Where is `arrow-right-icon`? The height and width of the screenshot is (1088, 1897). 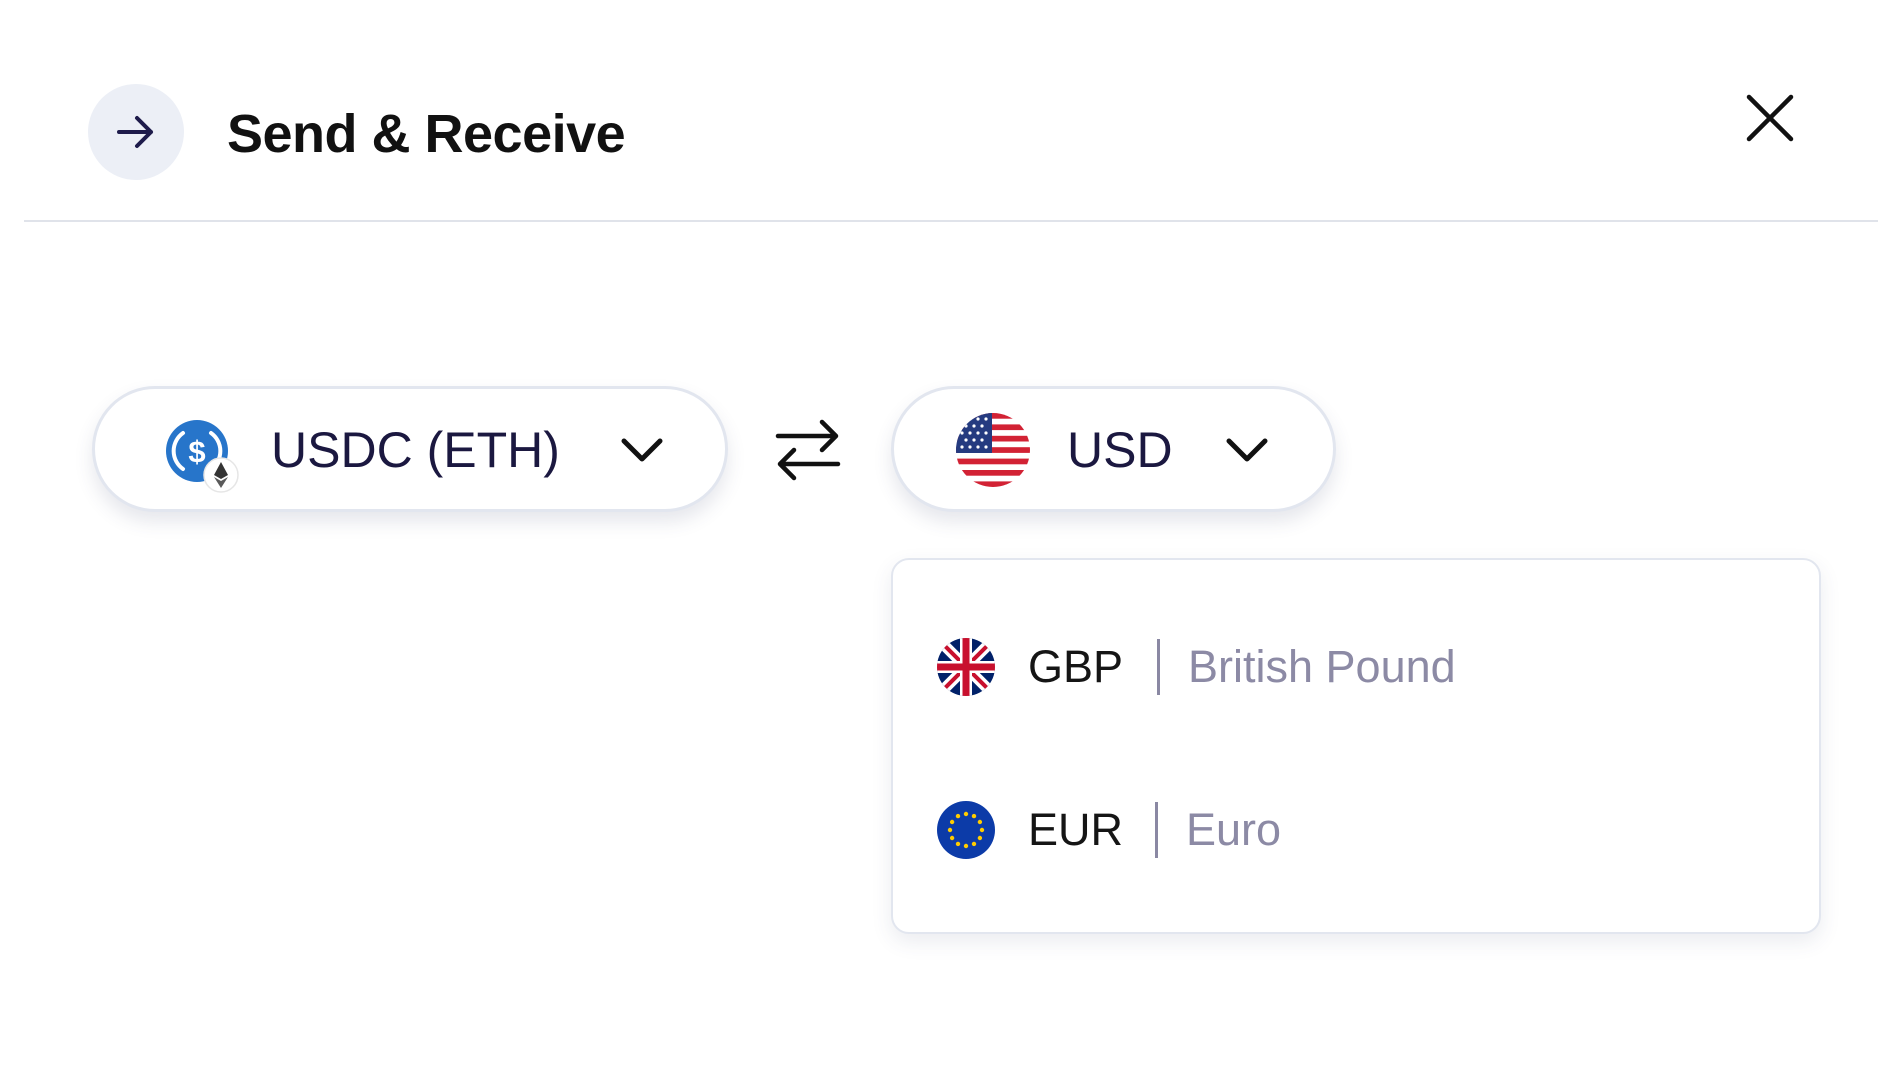
arrow-right-icon is located at coordinates (135, 132).